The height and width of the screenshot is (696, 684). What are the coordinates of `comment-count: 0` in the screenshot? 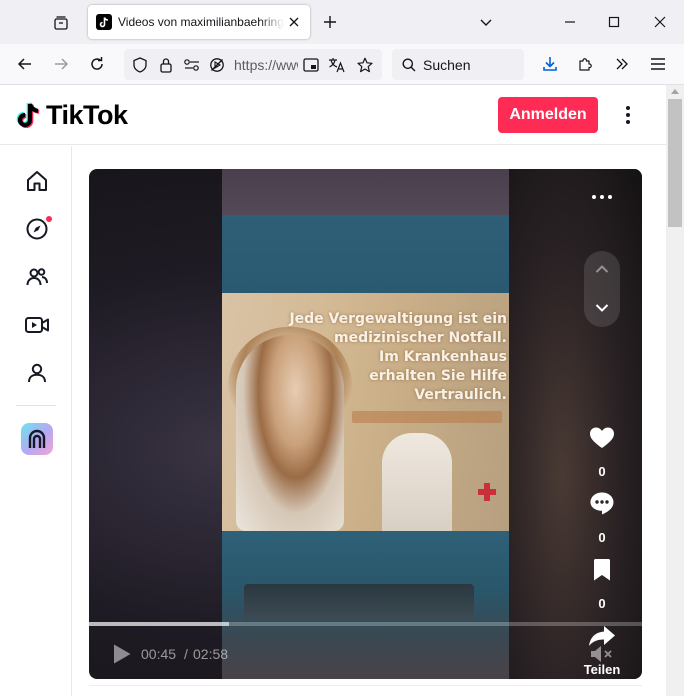 It's located at (602, 537).